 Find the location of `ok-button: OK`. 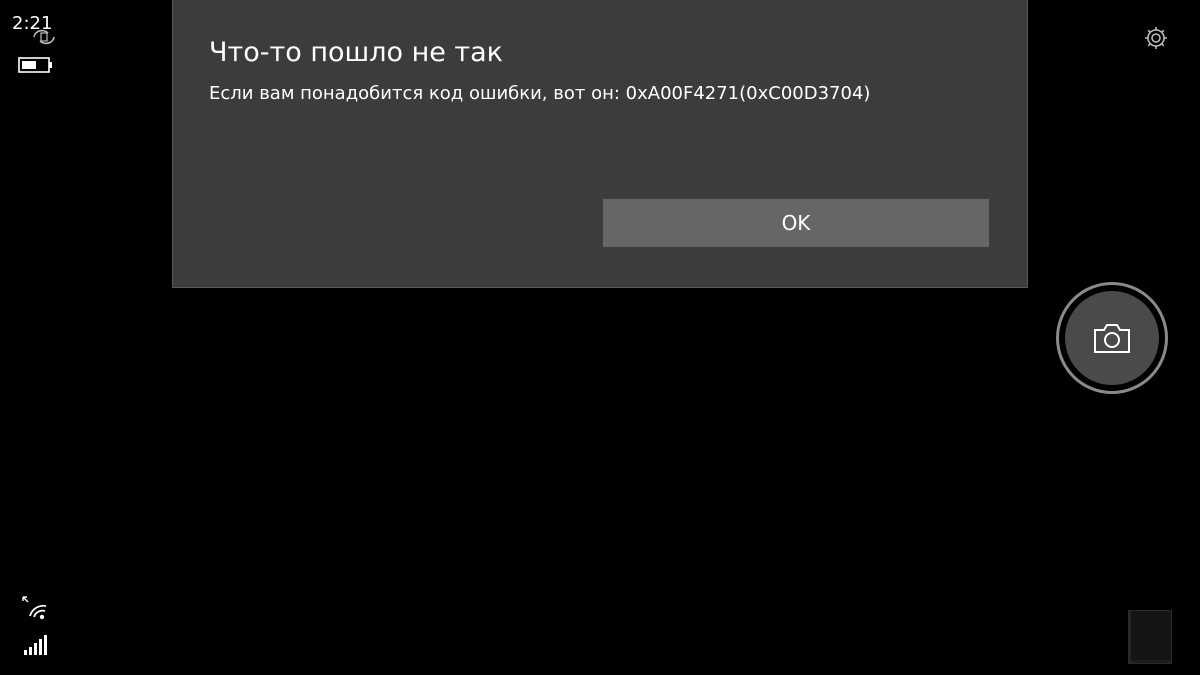

ok-button: OK is located at coordinates (796, 223).